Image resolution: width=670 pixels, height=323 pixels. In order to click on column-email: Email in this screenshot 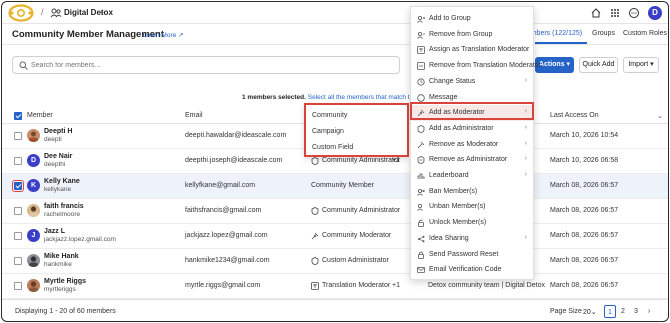, I will do `click(194, 115)`.